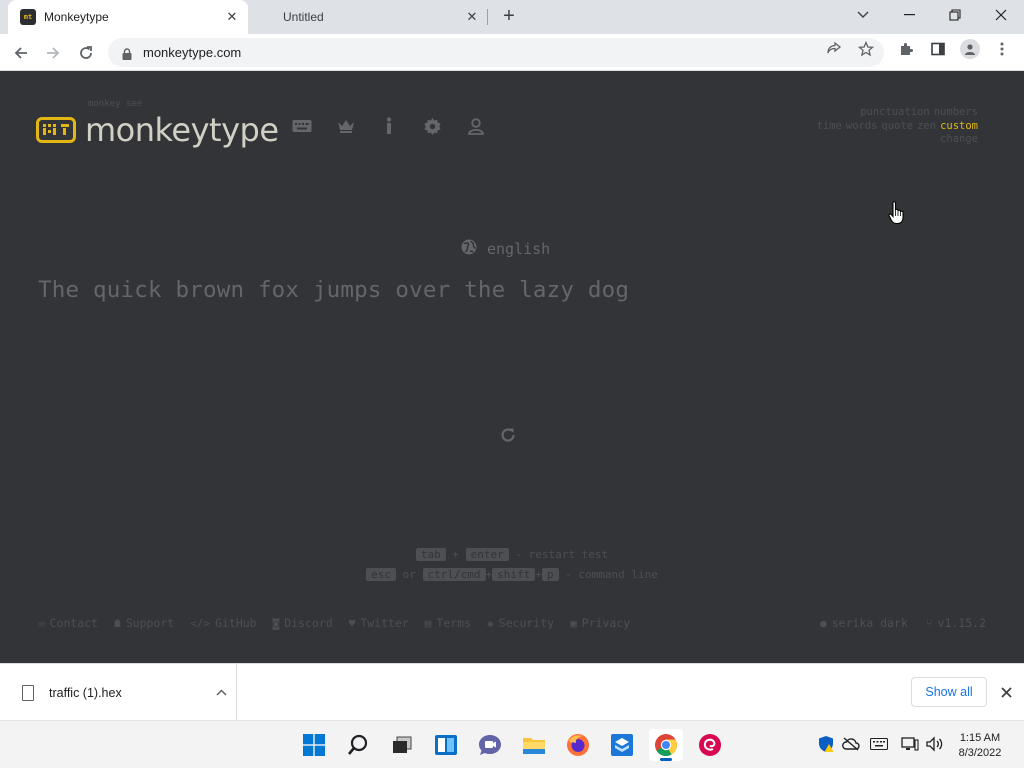  I want to click on widgets-icon, so click(446, 745).